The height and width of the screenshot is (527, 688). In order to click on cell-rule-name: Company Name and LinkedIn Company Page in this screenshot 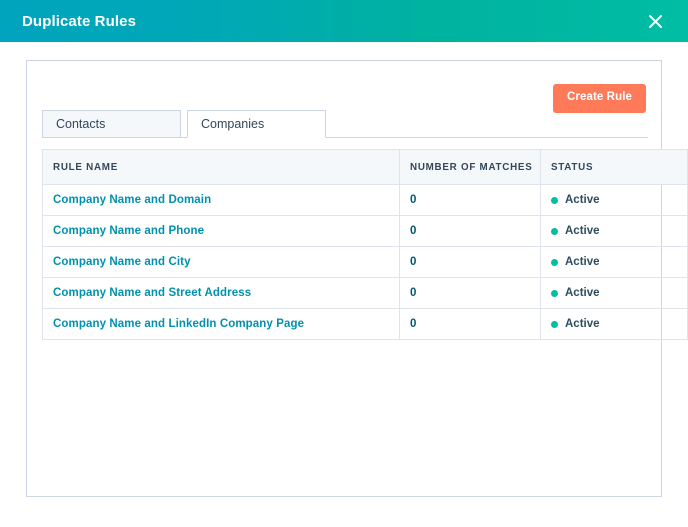, I will do `click(221, 324)`.